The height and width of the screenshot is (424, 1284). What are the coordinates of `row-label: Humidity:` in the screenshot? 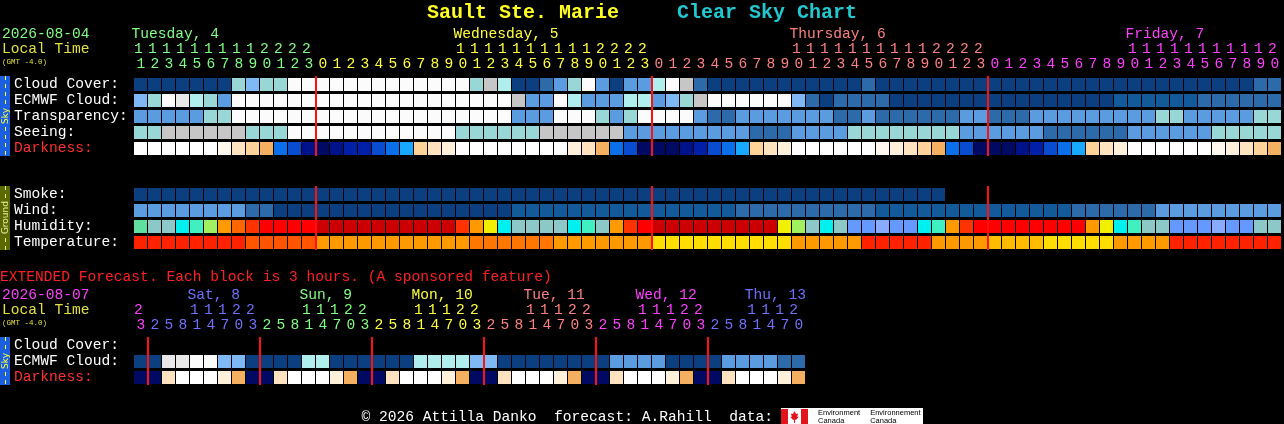 It's located at (53, 226).